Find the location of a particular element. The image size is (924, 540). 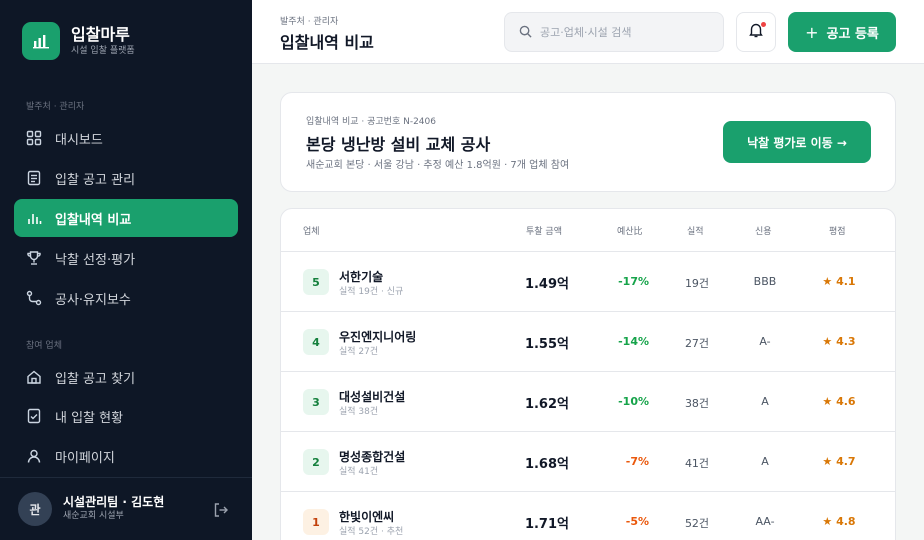

sidebar-item-award-evaluation: 낙찰 선정·평가 is located at coordinates (126, 258).